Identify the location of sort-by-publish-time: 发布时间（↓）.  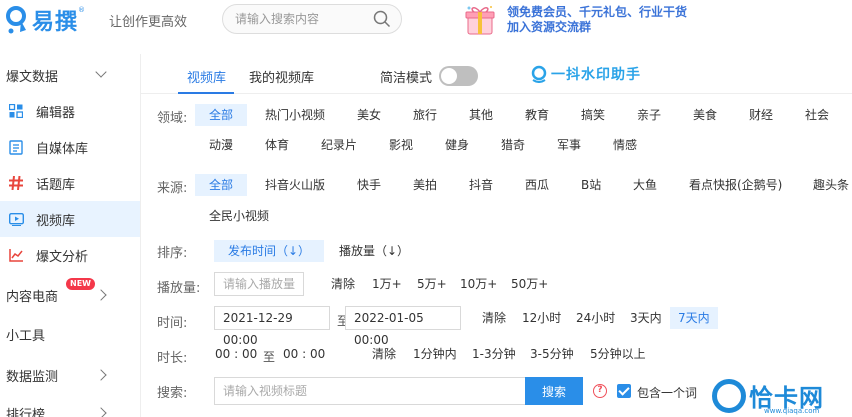
(269, 251).